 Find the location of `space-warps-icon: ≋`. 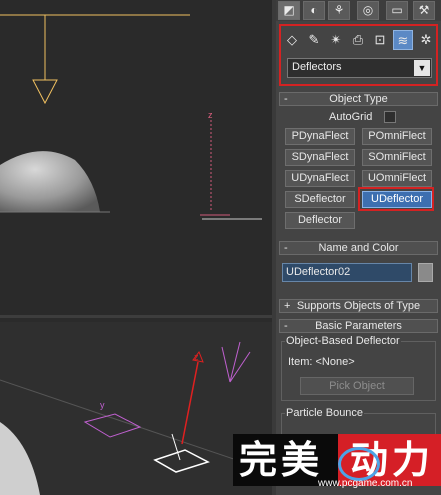

space-warps-icon: ≋ is located at coordinates (403, 40).